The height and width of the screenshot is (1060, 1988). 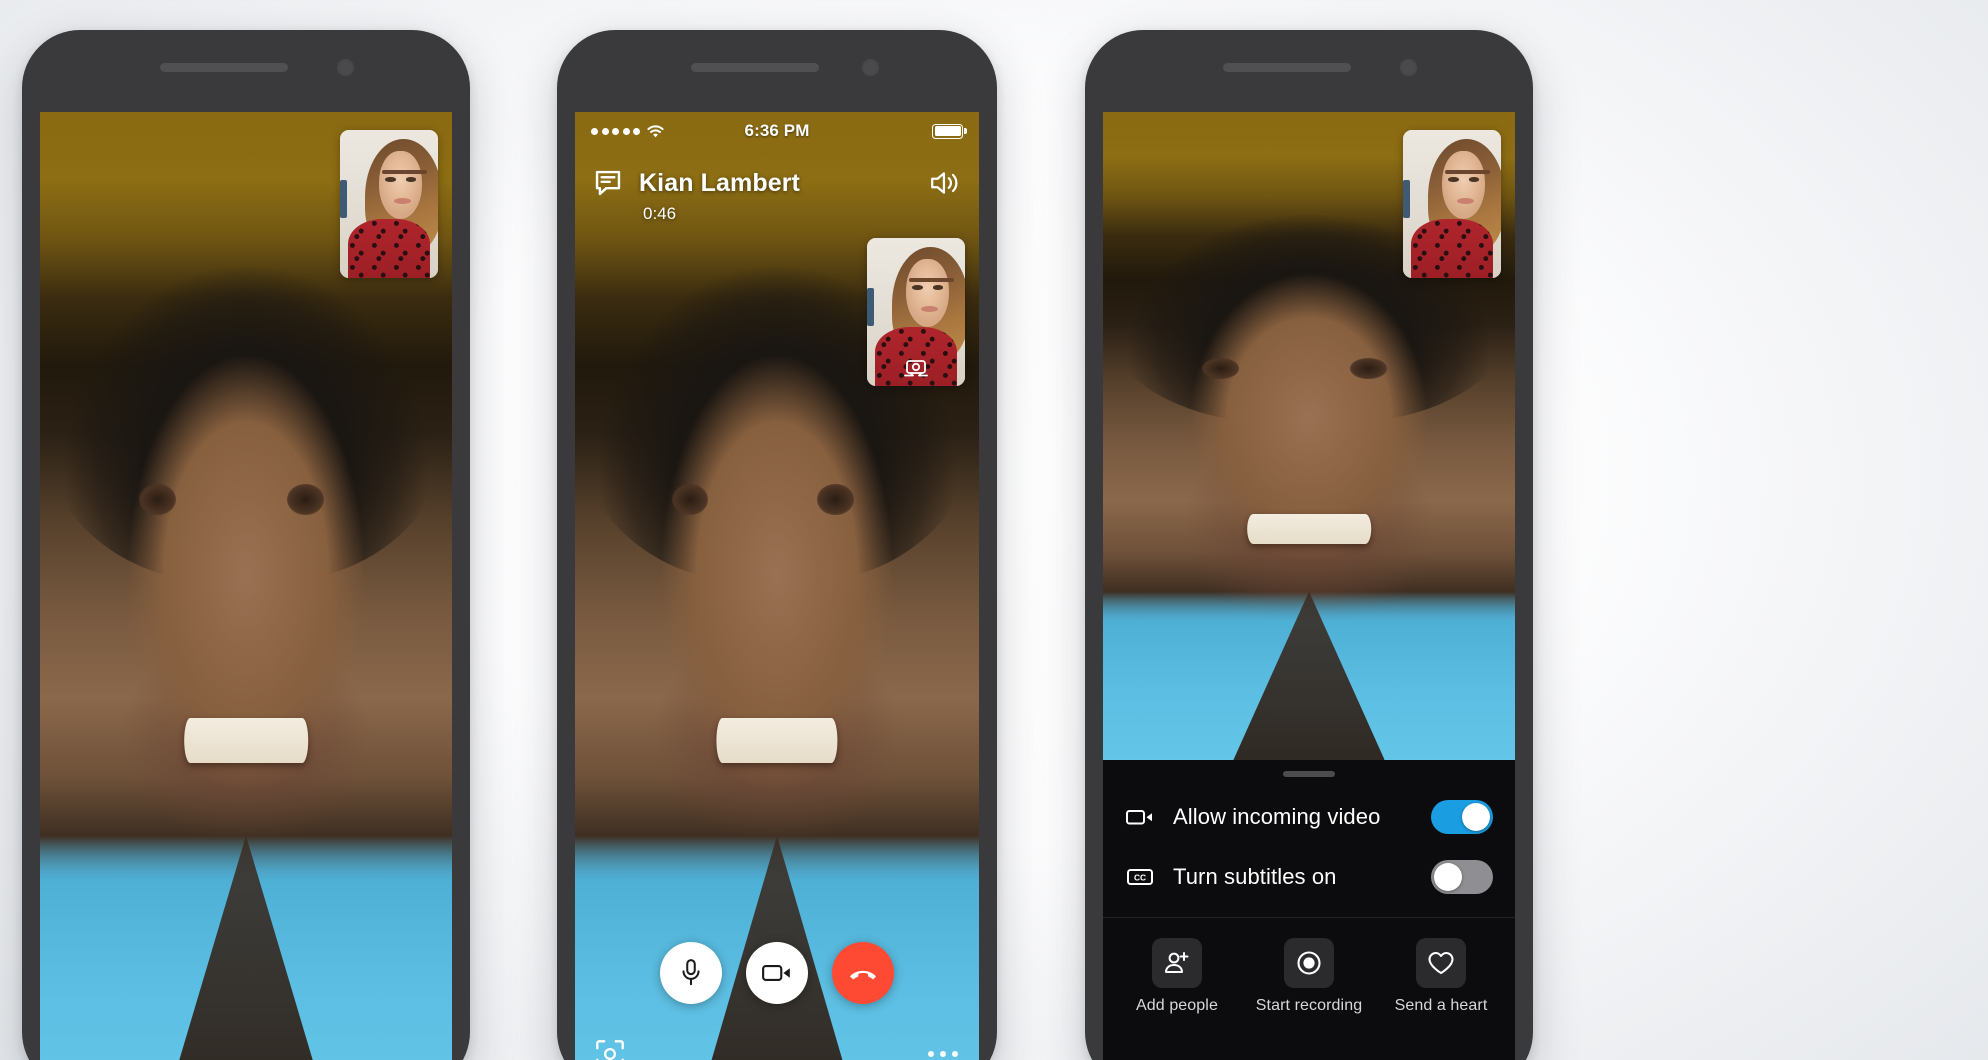 What do you see at coordinates (1462, 817) in the screenshot?
I see `allow-incoming-video-toggle` at bounding box center [1462, 817].